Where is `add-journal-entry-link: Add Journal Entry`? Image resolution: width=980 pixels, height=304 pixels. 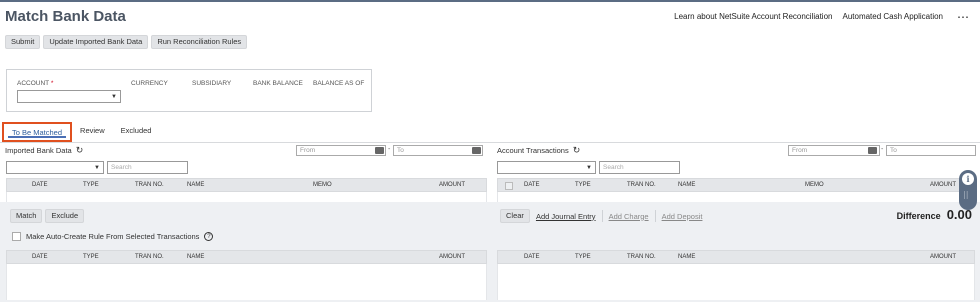 add-journal-entry-link: Add Journal Entry is located at coordinates (566, 216).